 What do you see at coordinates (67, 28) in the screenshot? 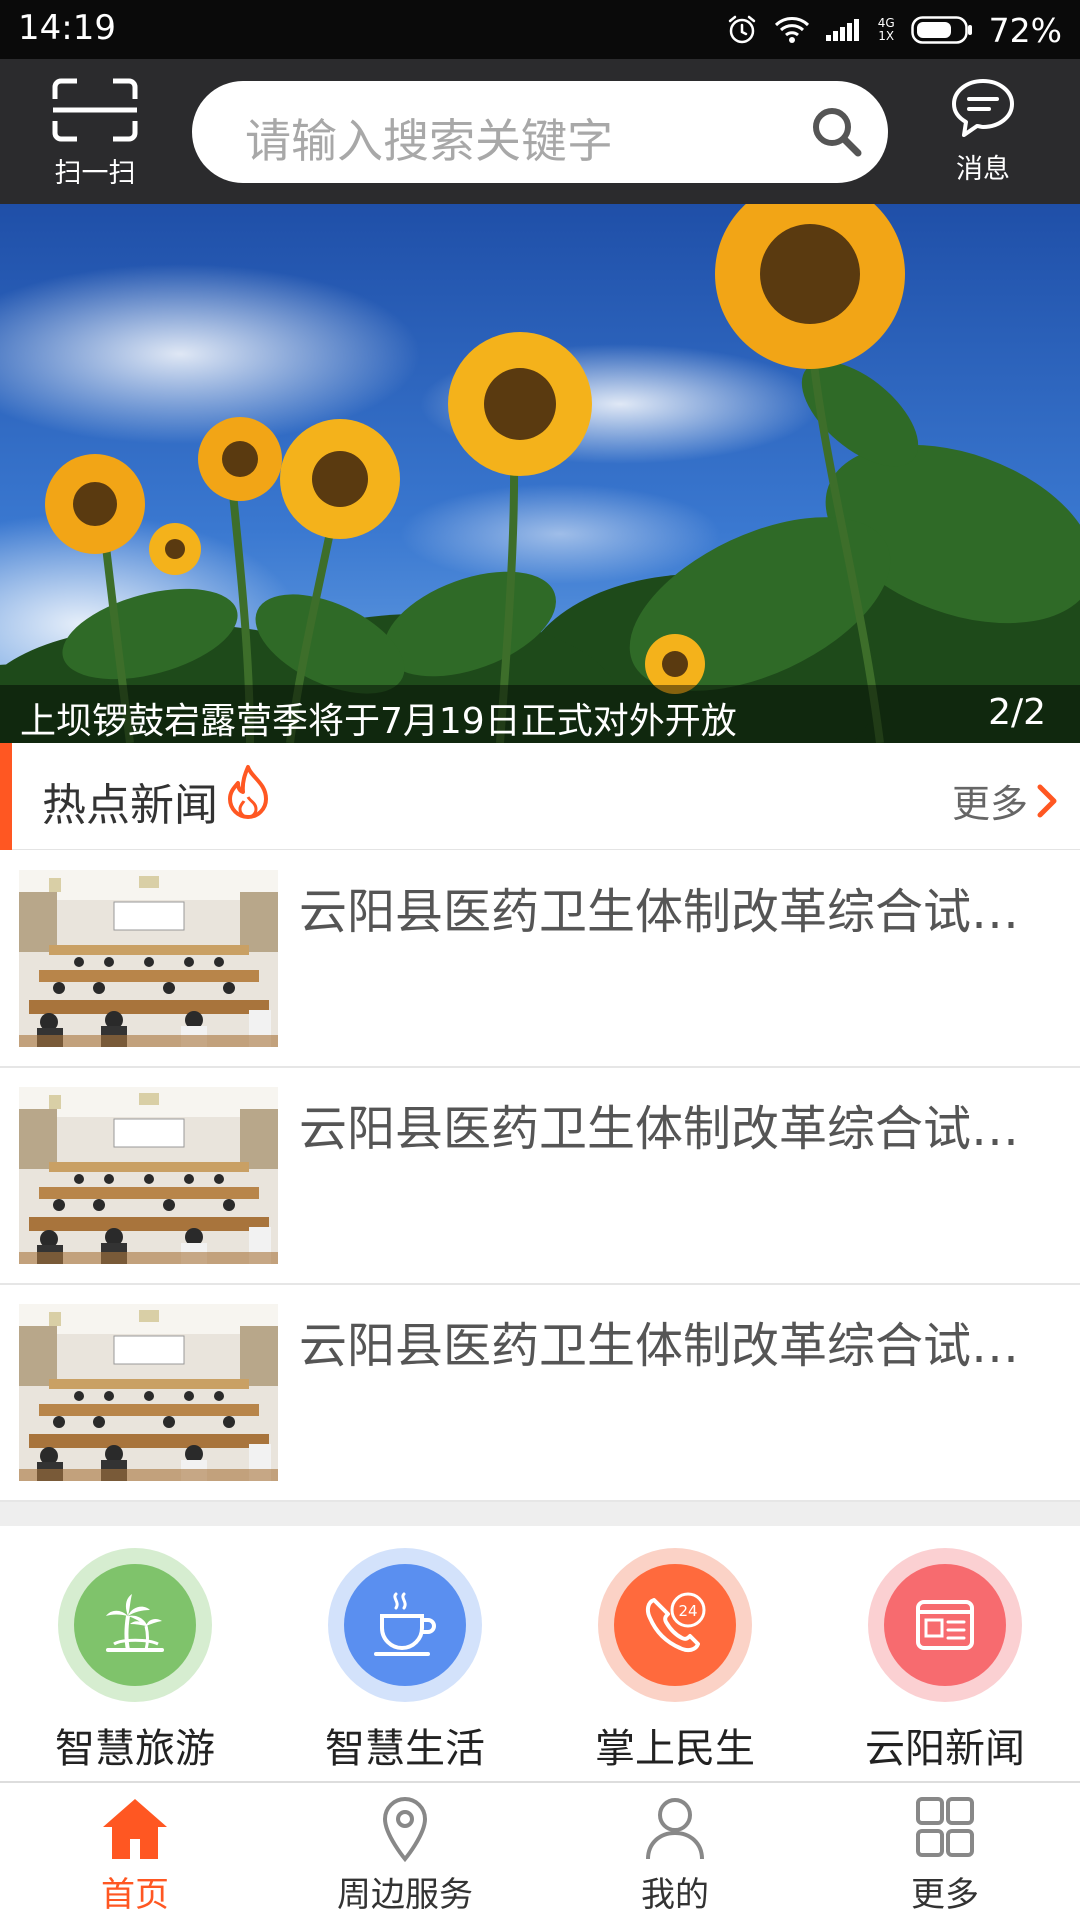
I see `status-time: 14:19` at bounding box center [67, 28].